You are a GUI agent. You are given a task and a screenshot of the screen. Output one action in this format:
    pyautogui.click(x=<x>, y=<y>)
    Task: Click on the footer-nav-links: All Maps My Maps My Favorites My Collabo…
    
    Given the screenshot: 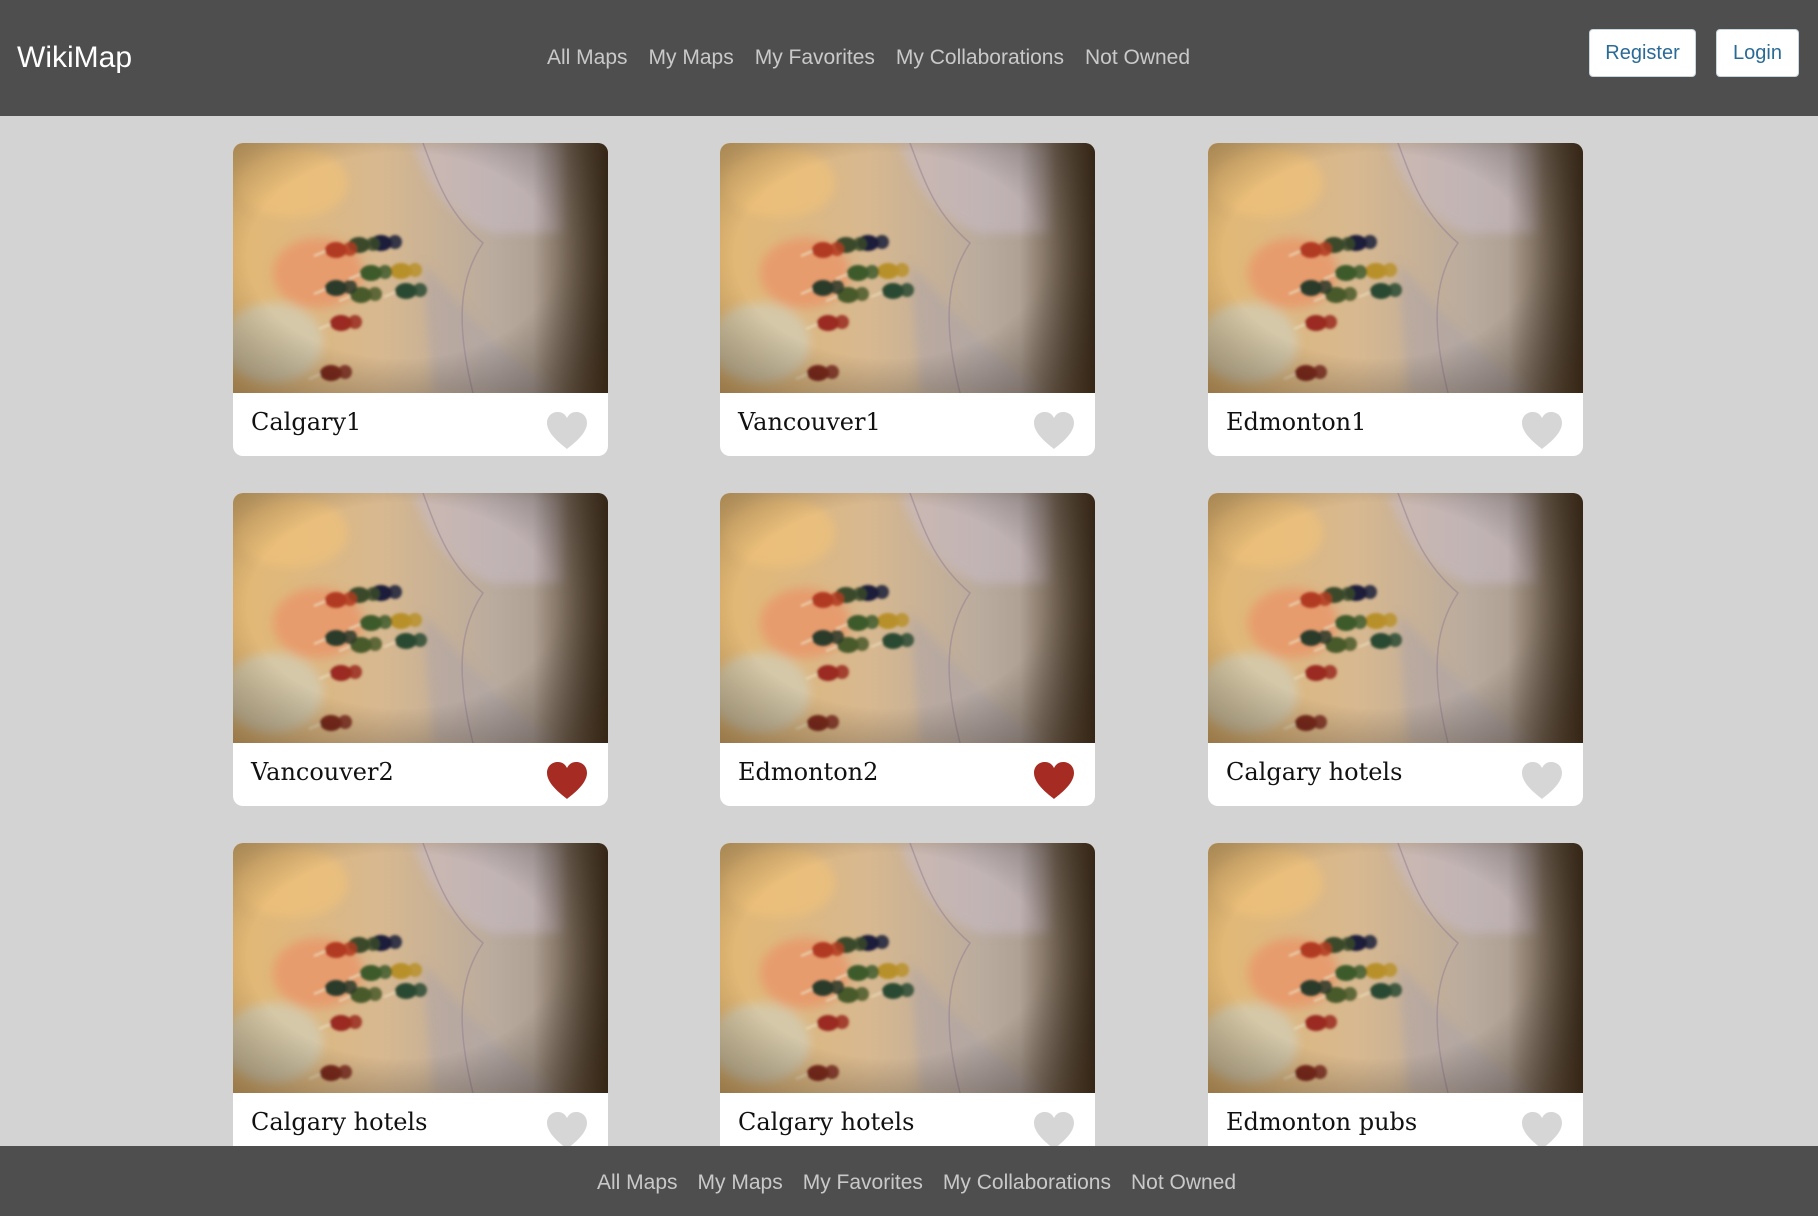 What is the action you would take?
    pyautogui.click(x=916, y=1183)
    